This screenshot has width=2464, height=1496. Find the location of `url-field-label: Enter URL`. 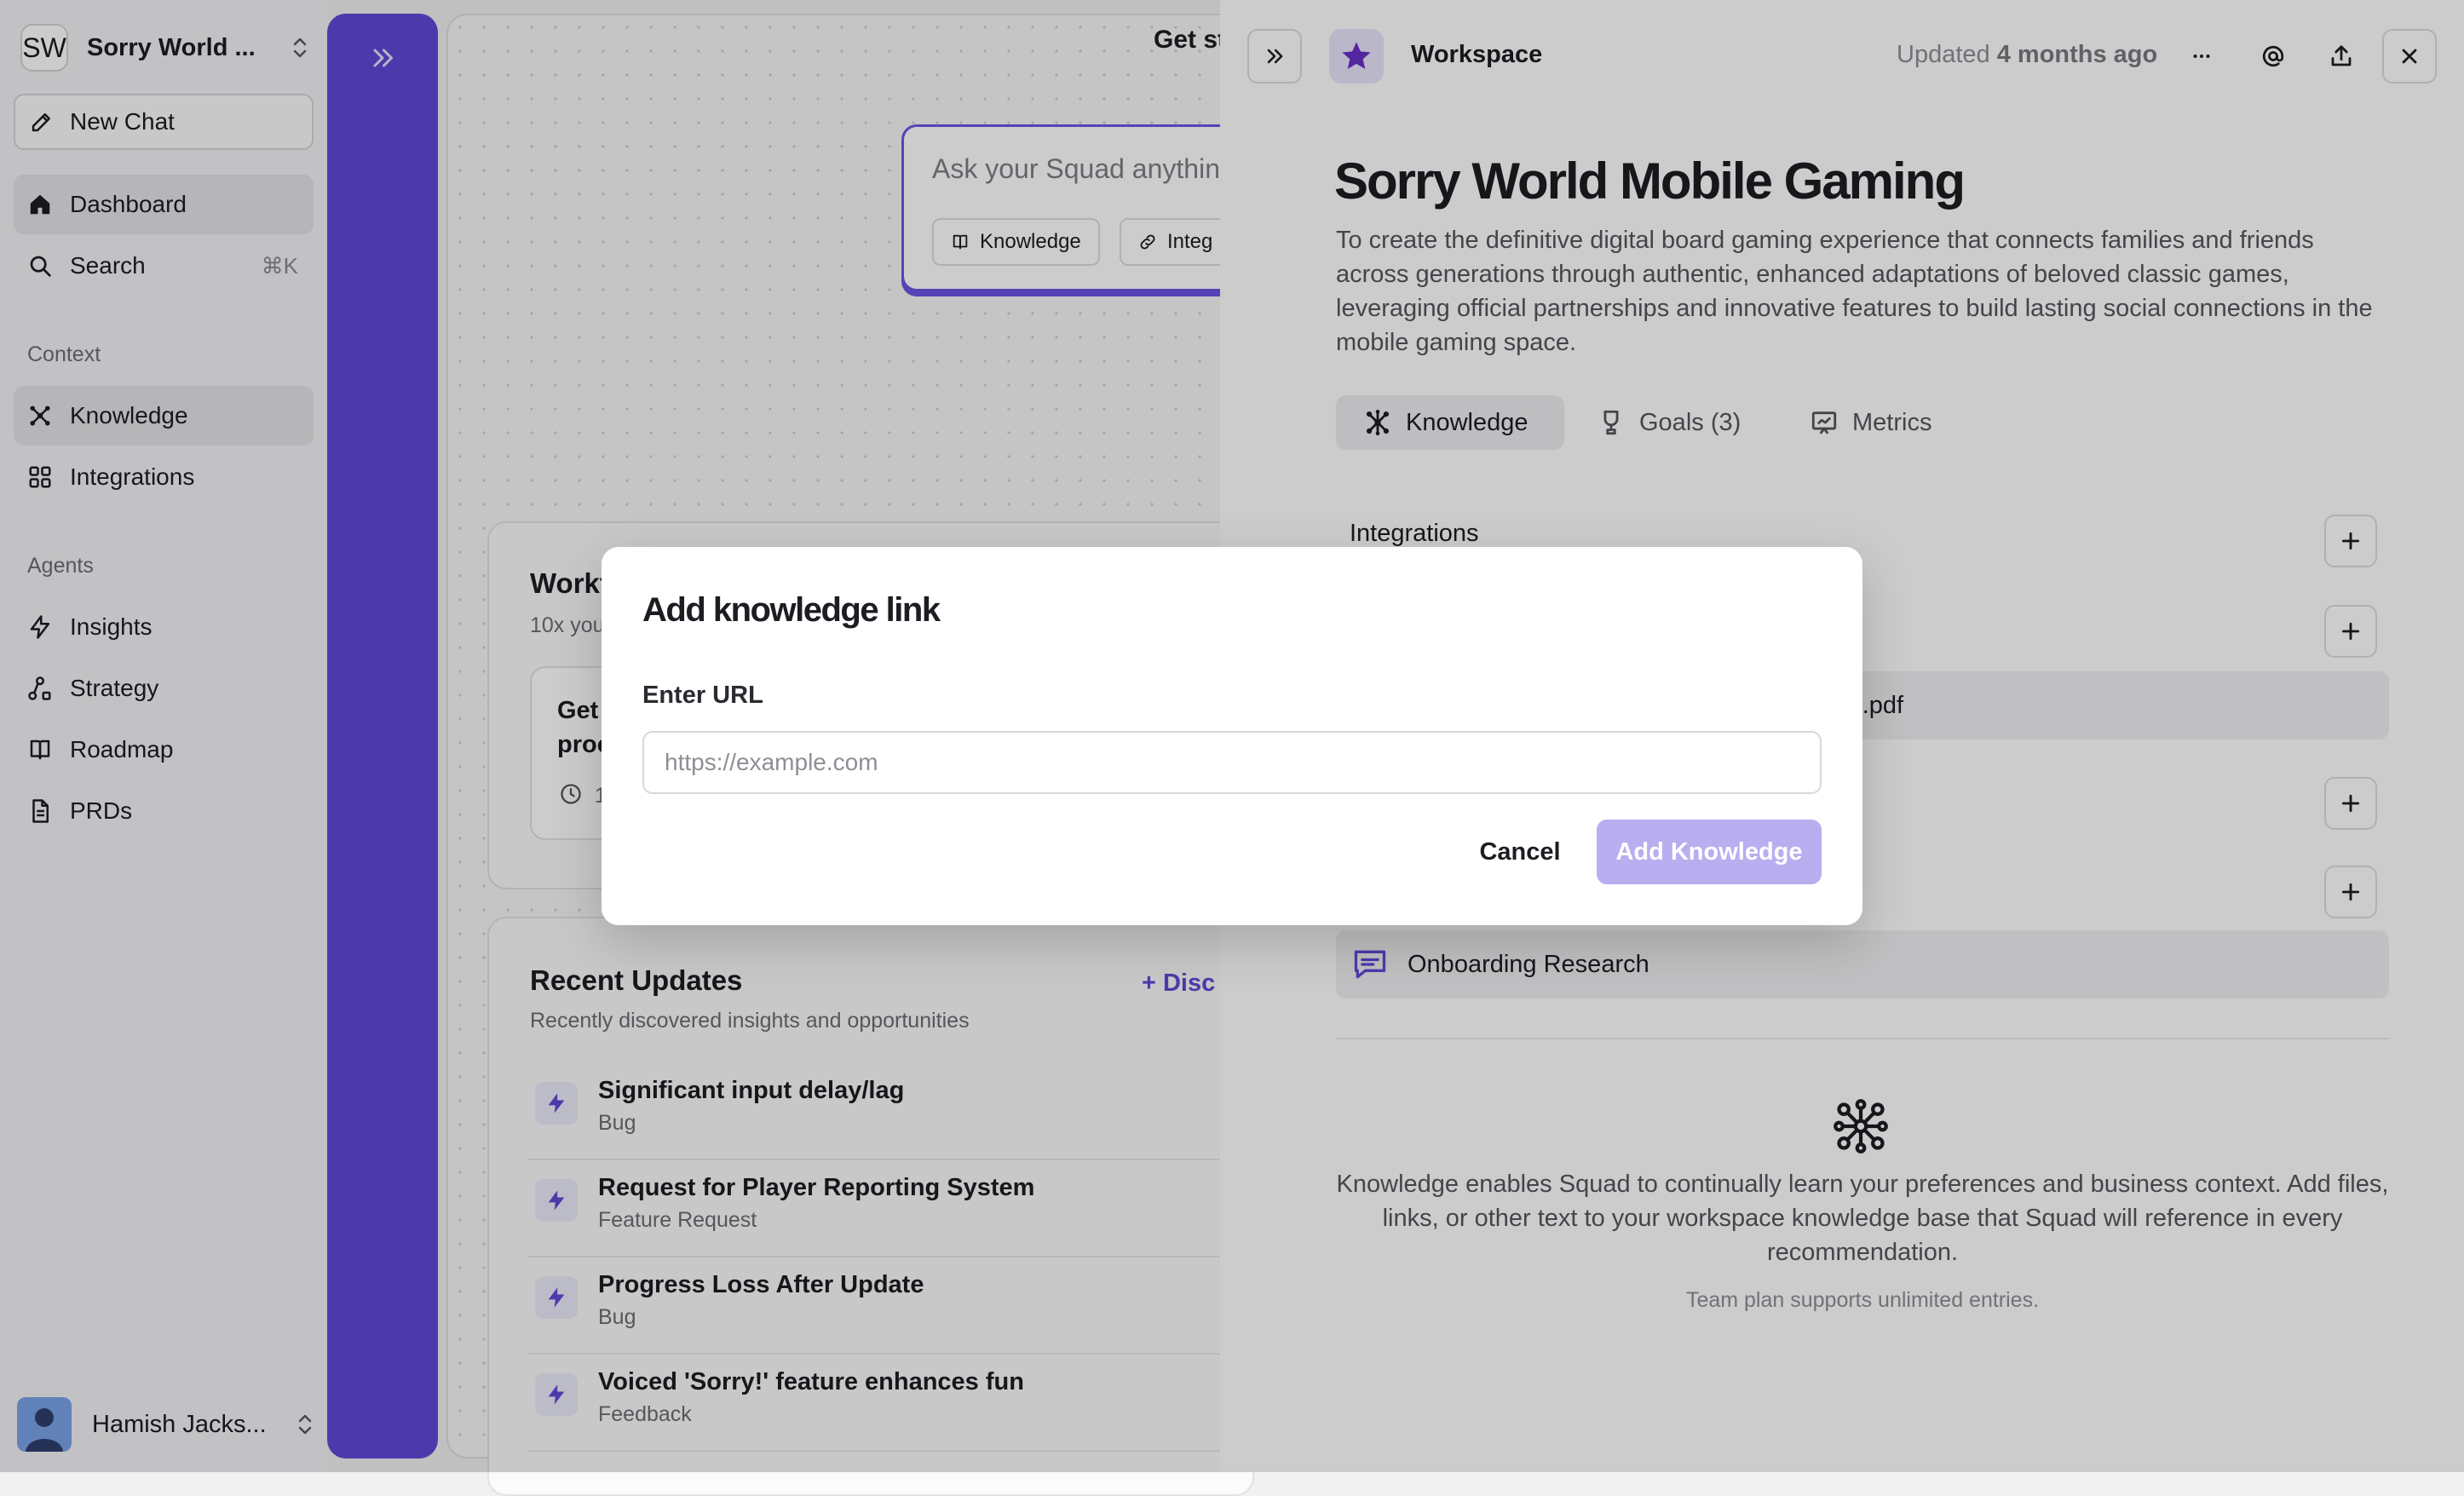

url-field-label: Enter URL is located at coordinates (702, 695).